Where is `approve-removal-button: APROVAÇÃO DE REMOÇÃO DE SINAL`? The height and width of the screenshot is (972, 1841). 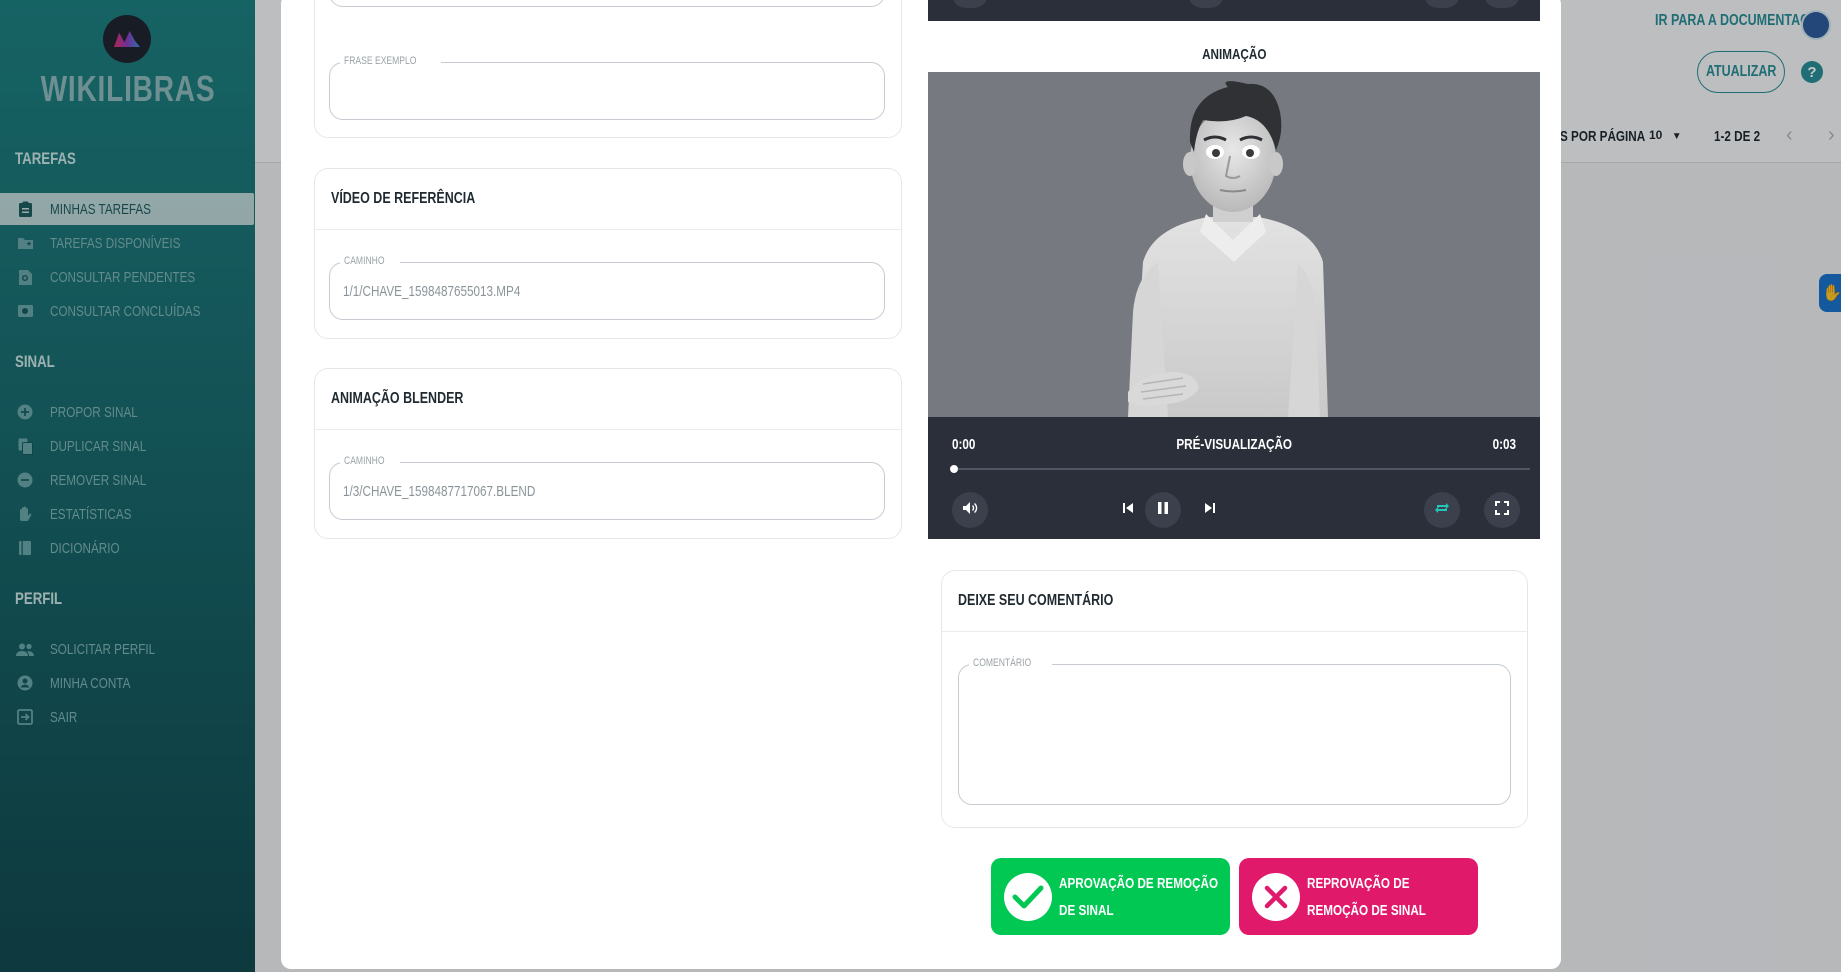
approve-removal-button: APROVAÇÃO DE REMOÇÃO DE SINAL is located at coordinates (1110, 896).